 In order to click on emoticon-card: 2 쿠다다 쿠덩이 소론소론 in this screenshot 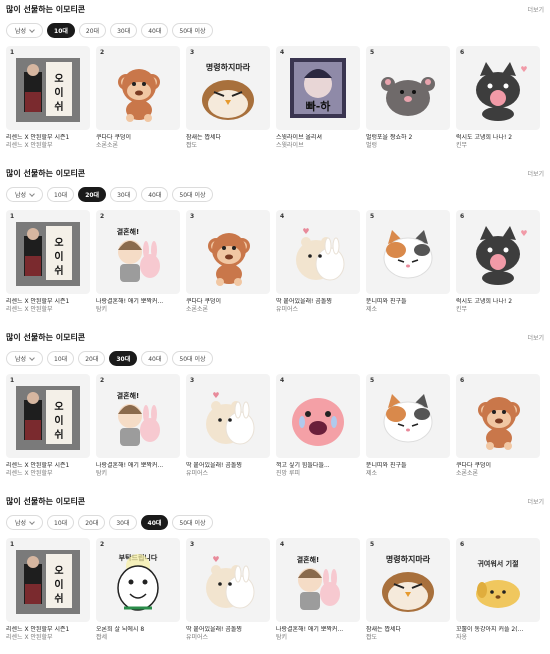, I will do `click(138, 98)`.